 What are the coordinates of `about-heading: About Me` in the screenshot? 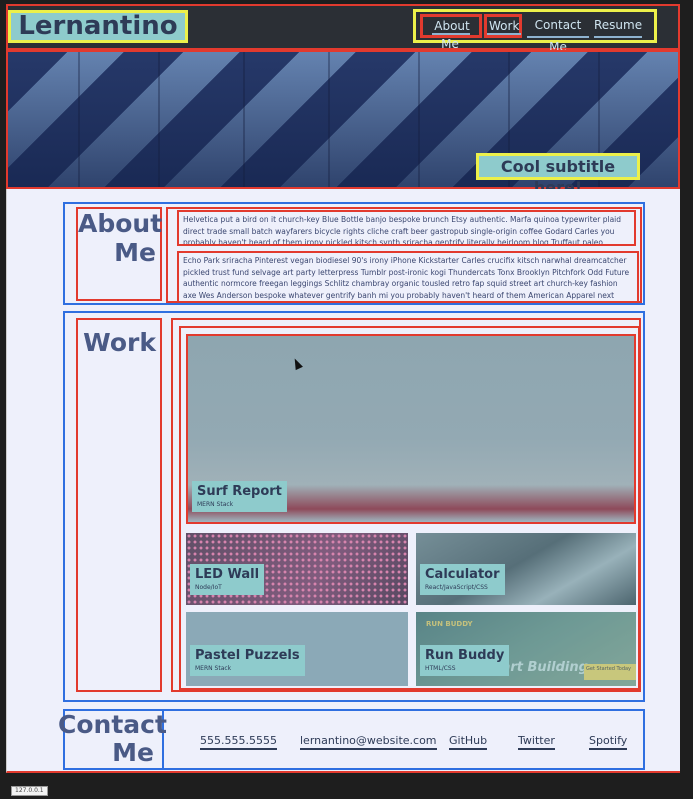 It's located at (119, 254).